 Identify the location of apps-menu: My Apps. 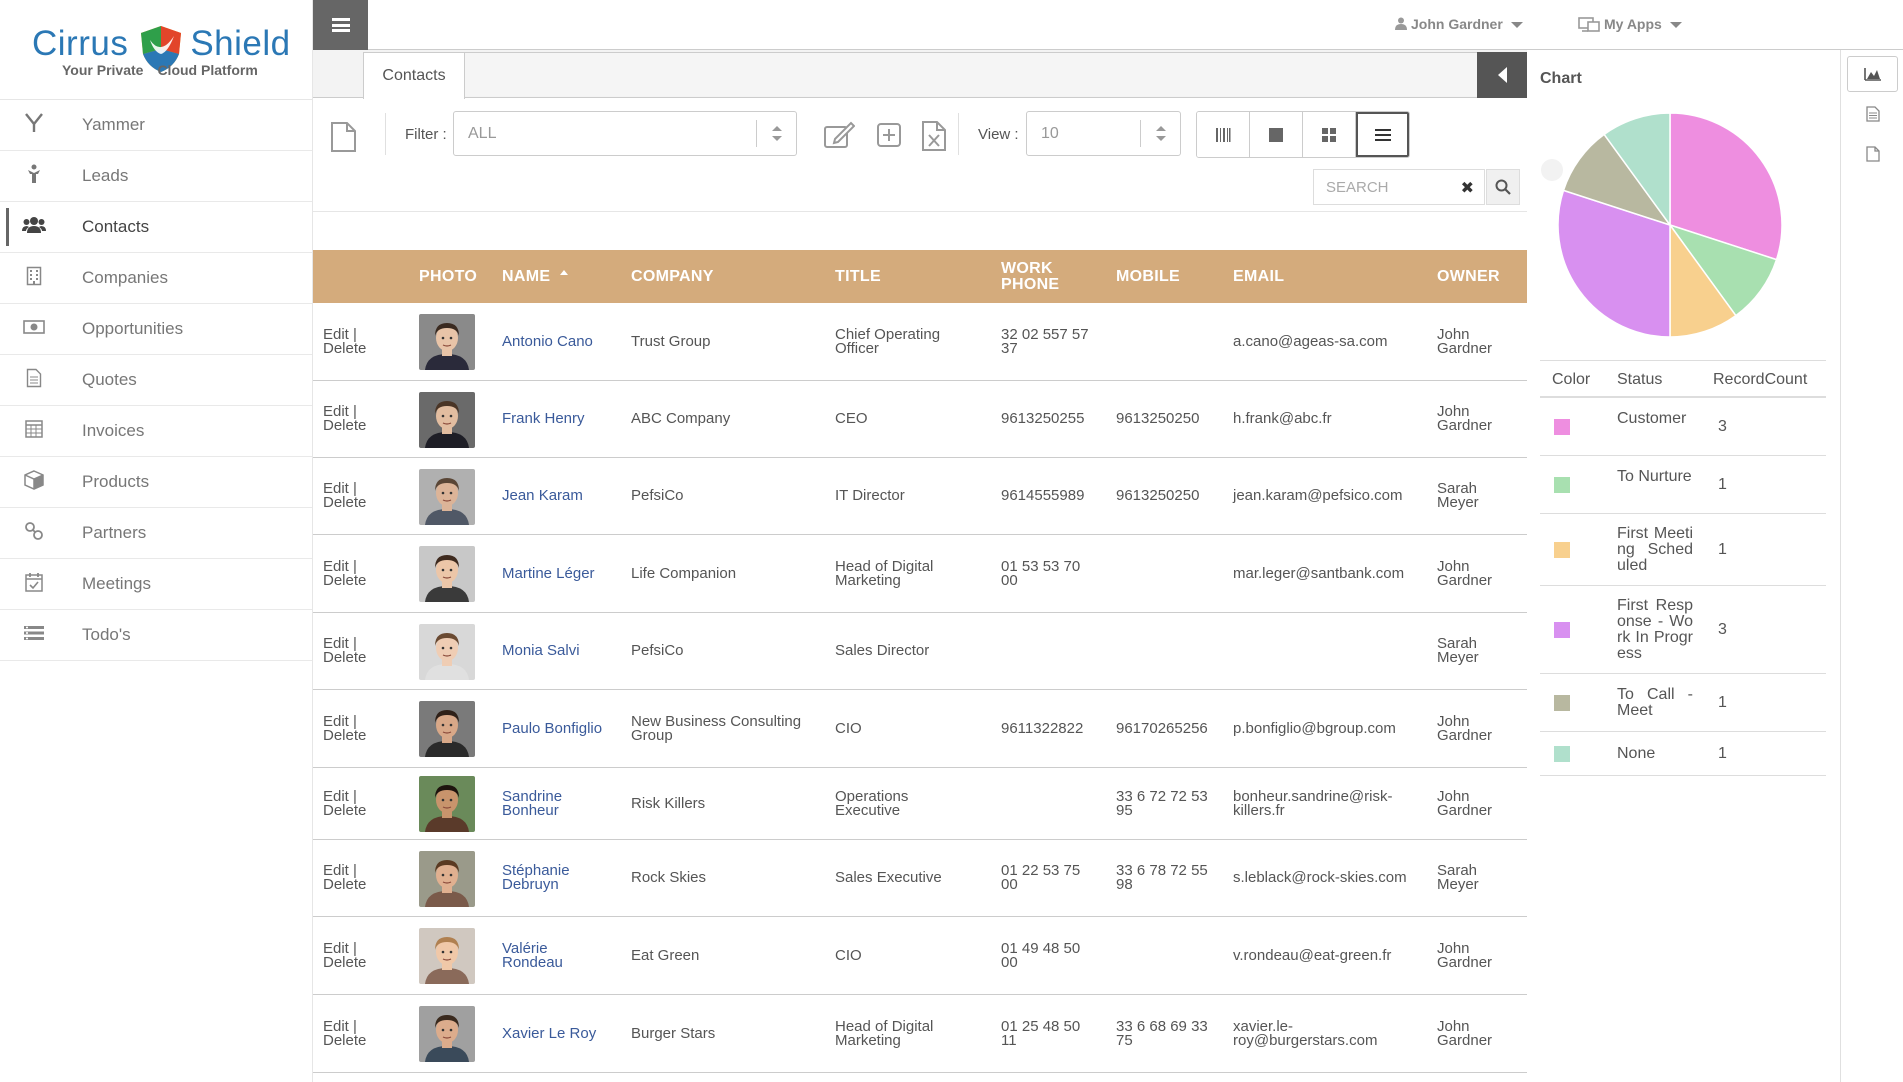
(1630, 24).